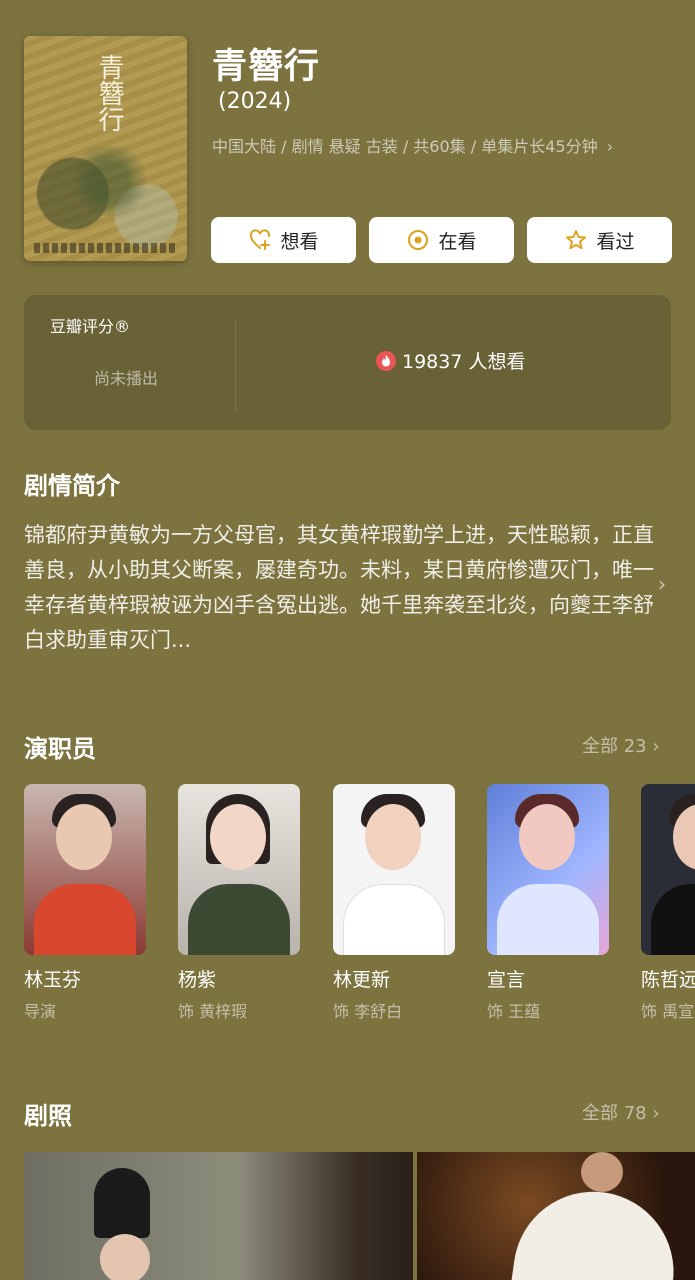 The height and width of the screenshot is (1280, 695). Describe the element at coordinates (197, 980) in the screenshot. I see `cast-name: 杨紫` at that location.